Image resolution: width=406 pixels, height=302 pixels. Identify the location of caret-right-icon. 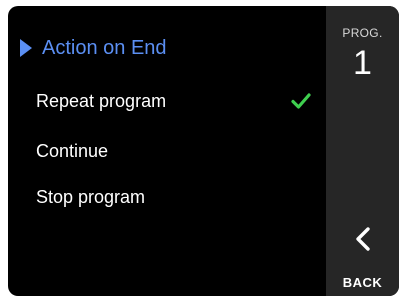
(26, 48).